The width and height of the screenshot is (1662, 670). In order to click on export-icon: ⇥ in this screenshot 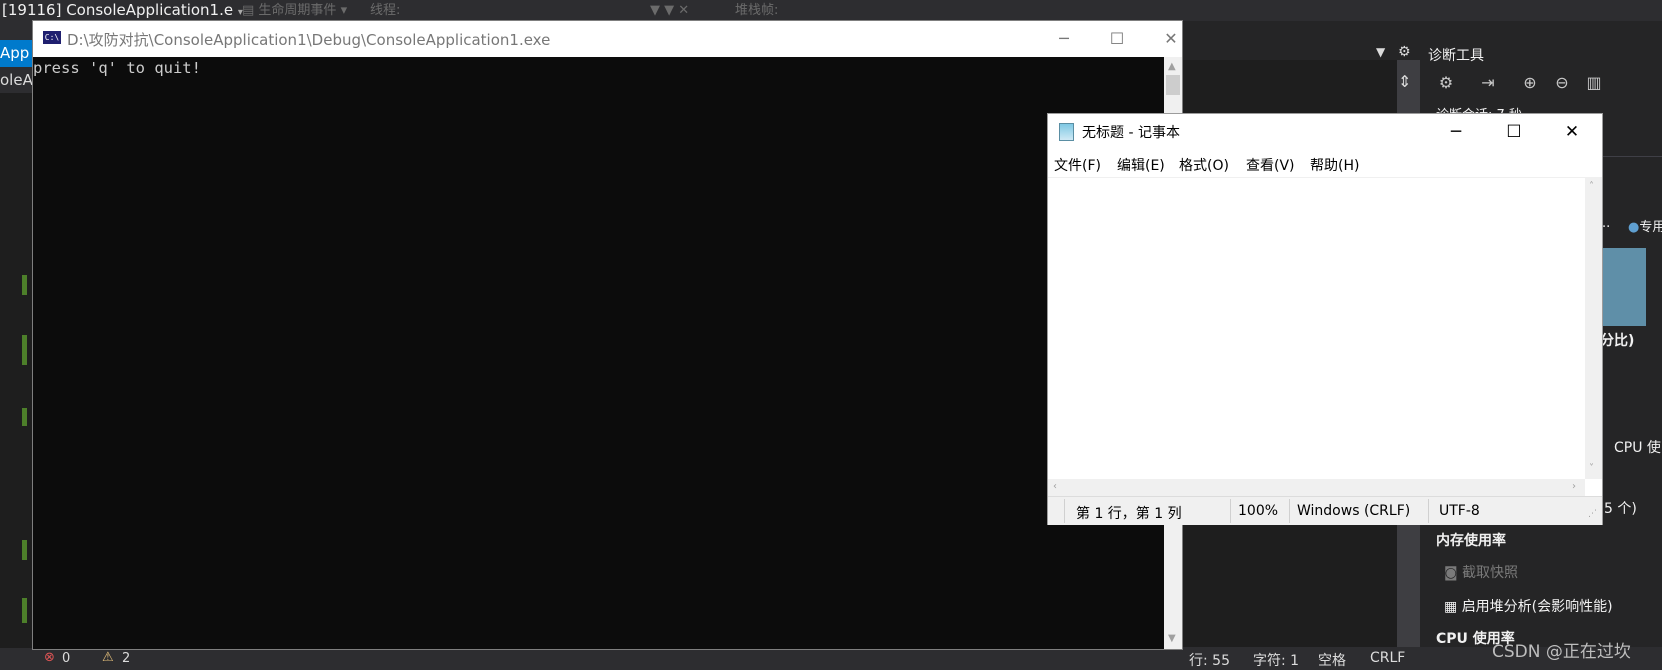, I will do `click(1488, 83)`.